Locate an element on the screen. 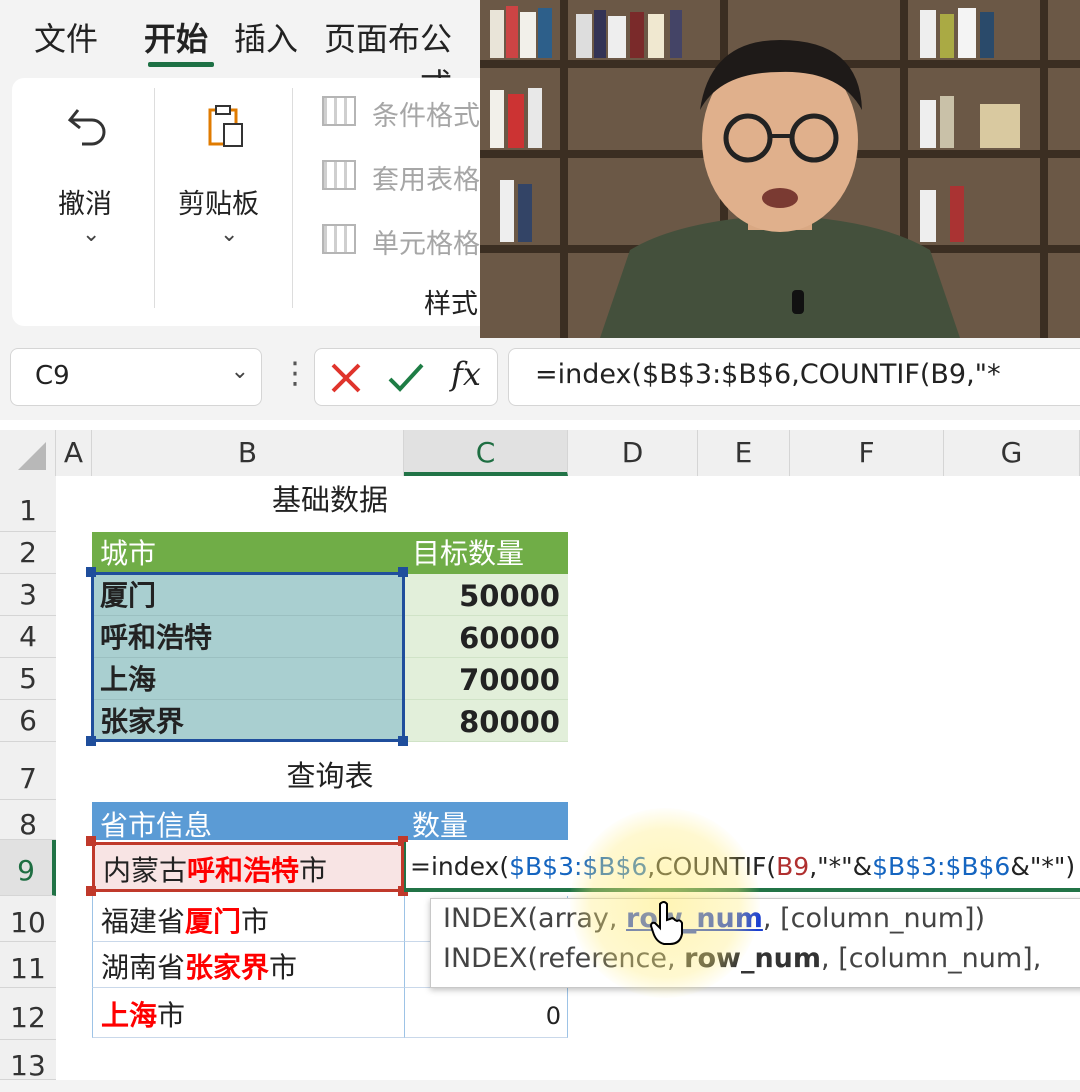  name-box: C9 ⌄ is located at coordinates (136, 377).